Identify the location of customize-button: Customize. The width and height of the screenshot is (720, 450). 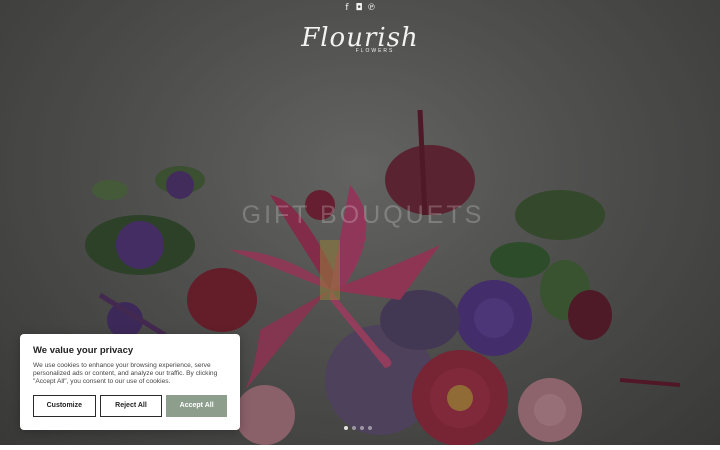
(64, 405).